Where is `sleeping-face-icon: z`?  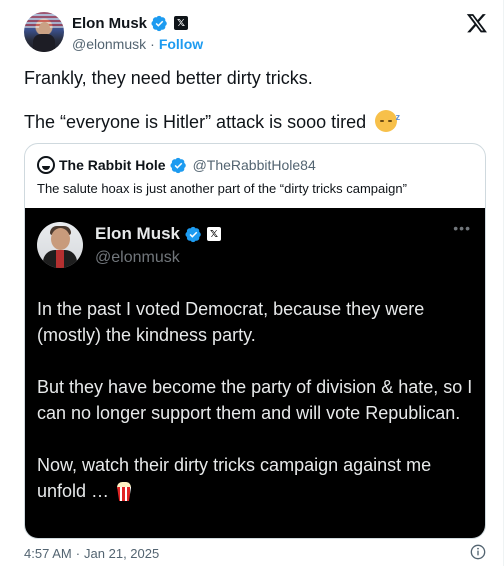 sleeping-face-icon: z is located at coordinates (387, 121).